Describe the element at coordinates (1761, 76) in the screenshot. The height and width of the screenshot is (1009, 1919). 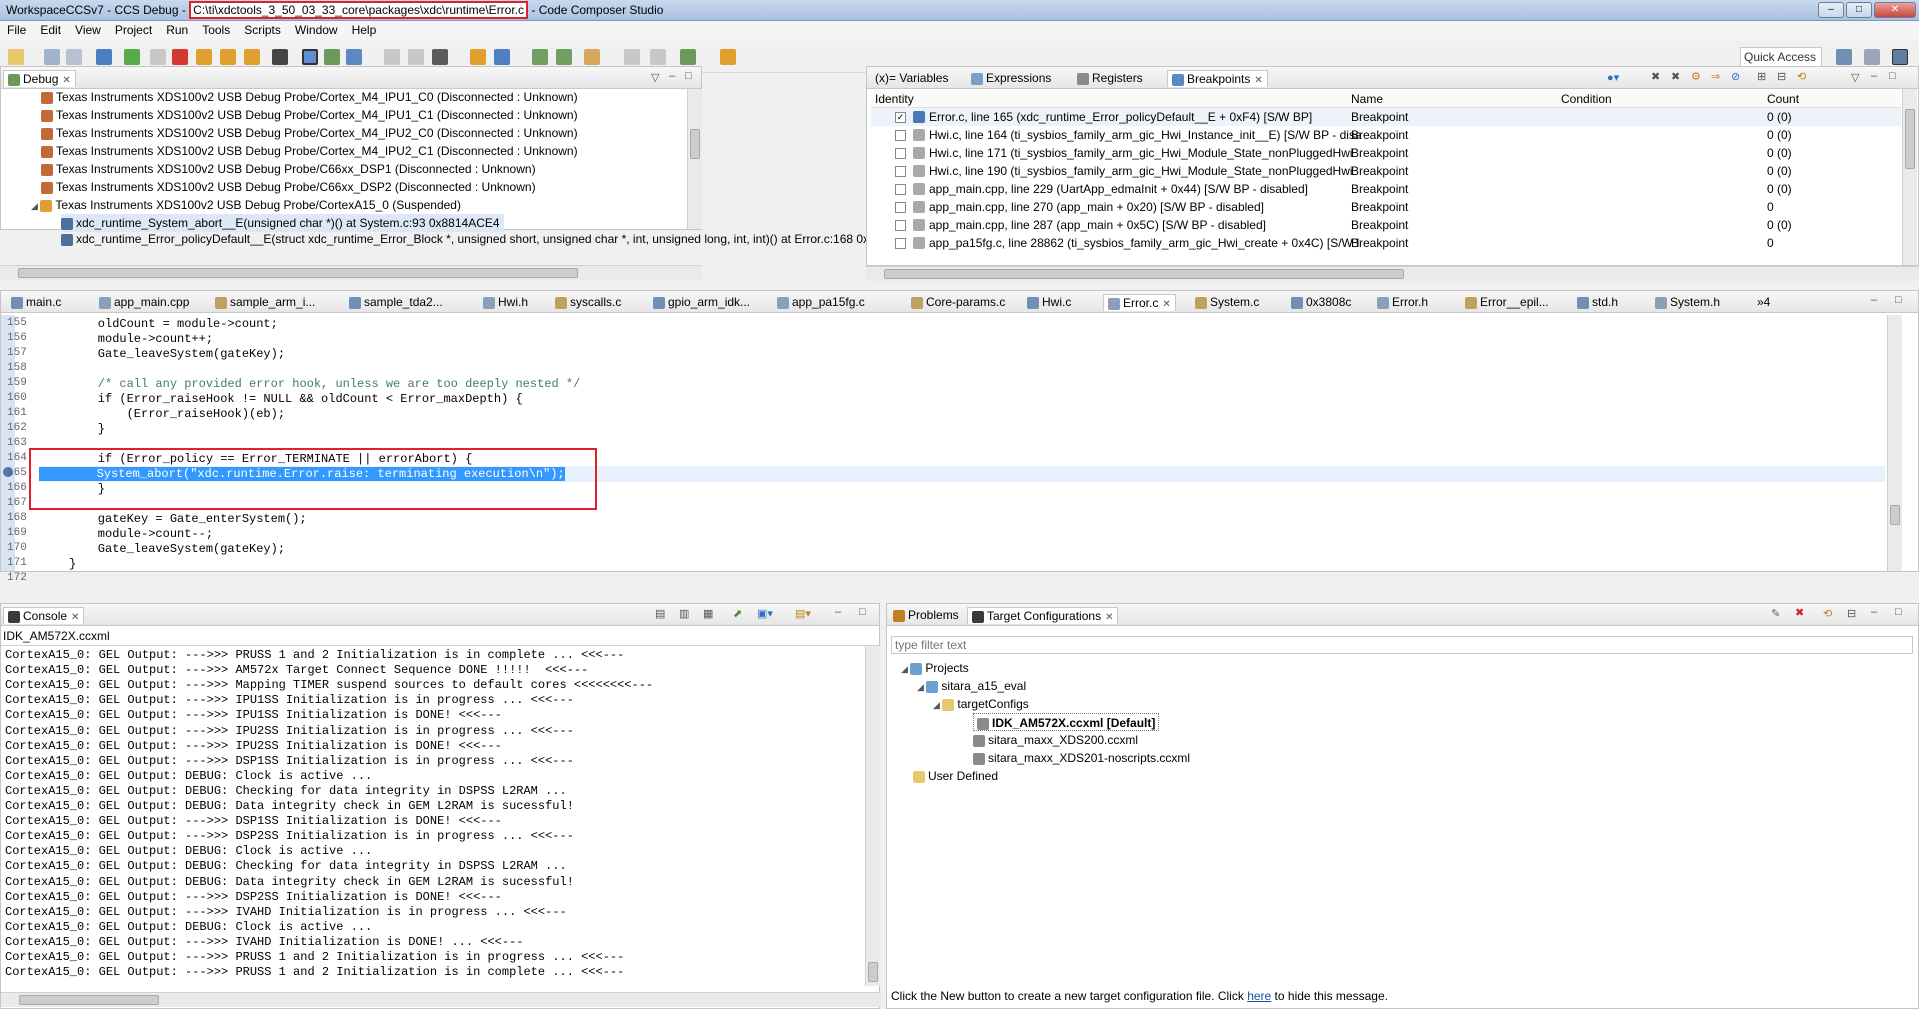
I see `expand-all-icon: ⊞` at that location.